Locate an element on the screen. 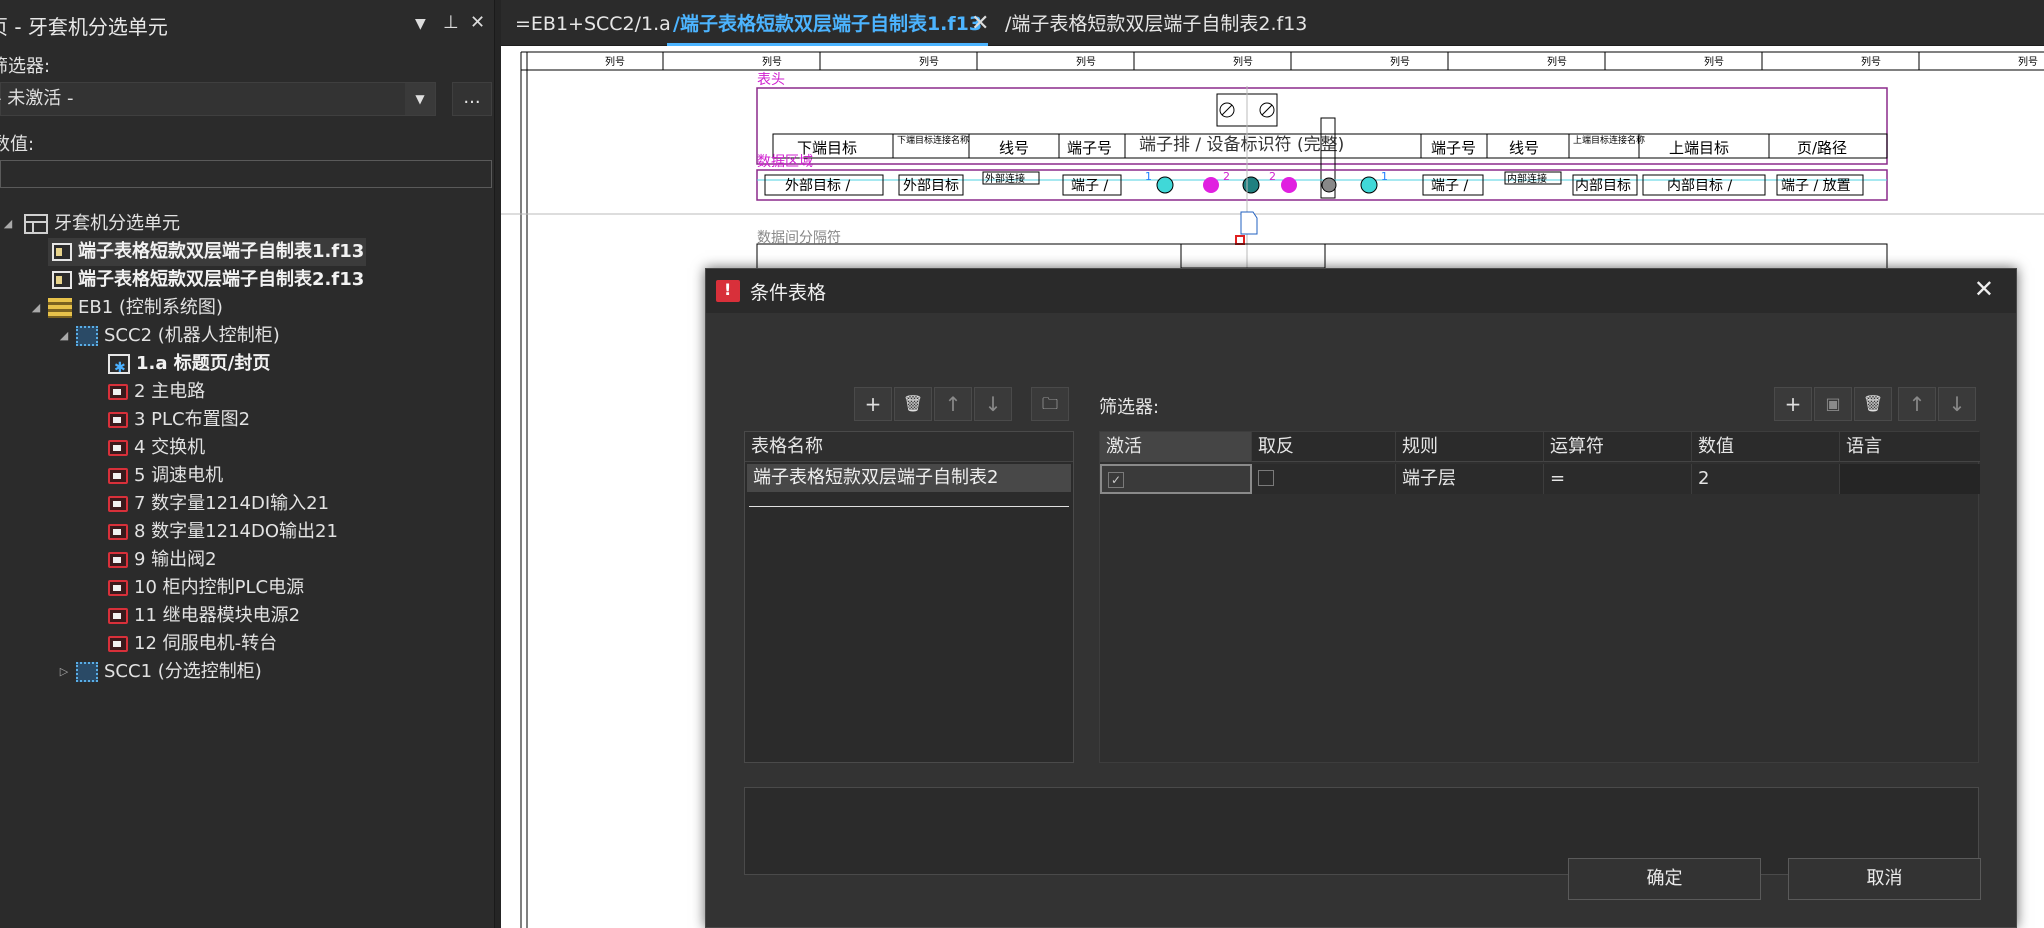 This screenshot has height=928, width=2044. list-item: 端子表格短款双层端子自制表2 is located at coordinates (909, 478).